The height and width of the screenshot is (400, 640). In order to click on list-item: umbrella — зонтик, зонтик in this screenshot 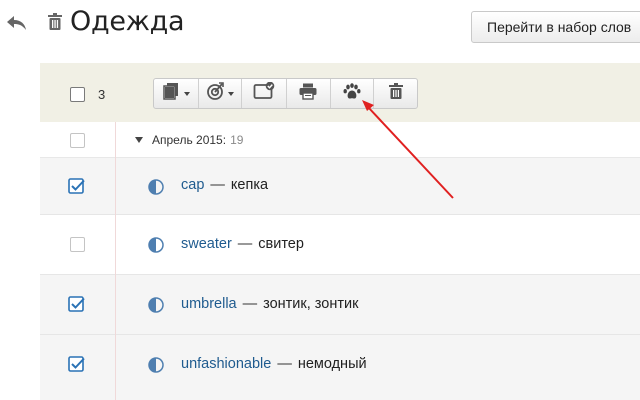, I will do `click(340, 305)`.